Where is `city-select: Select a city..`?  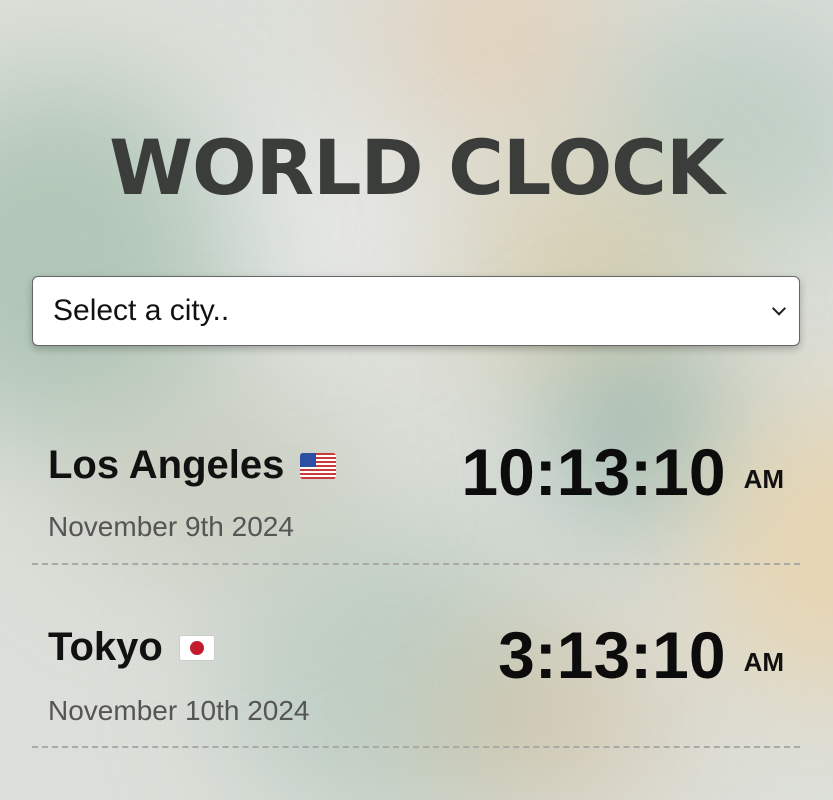 city-select: Select a city.. is located at coordinates (416, 311).